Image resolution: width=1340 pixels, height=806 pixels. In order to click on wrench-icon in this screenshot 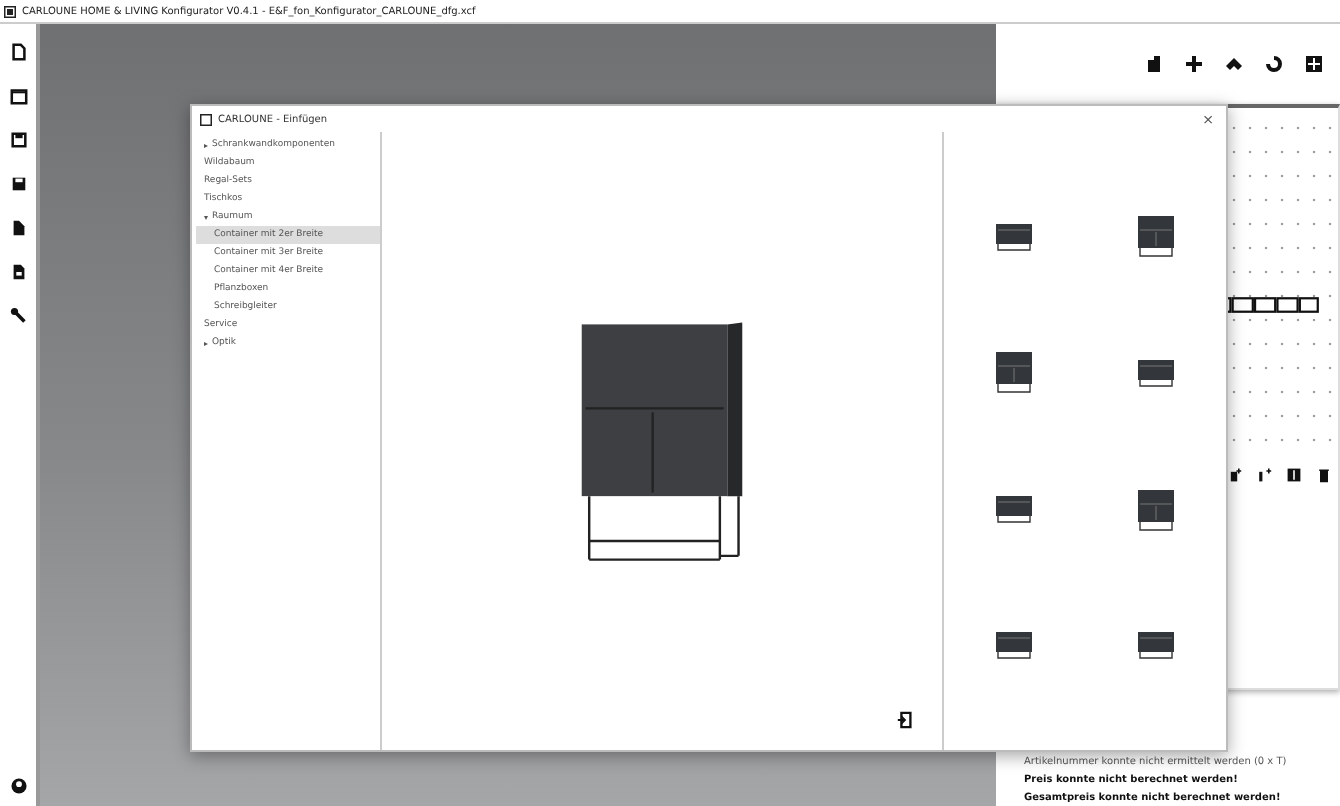, I will do `click(18, 316)`.